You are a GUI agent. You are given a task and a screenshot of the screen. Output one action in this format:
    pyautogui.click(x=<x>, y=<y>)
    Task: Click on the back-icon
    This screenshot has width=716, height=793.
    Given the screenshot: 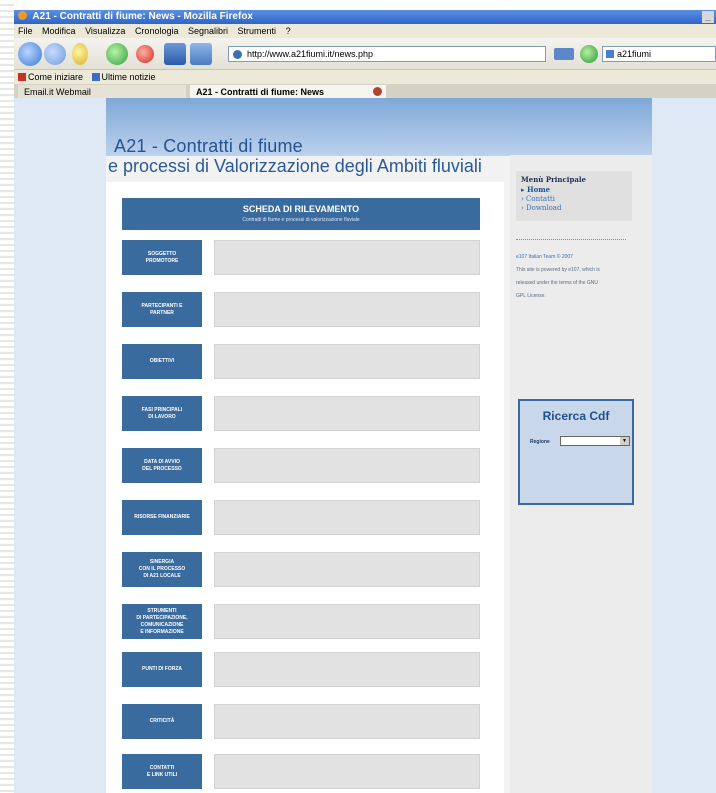 What is the action you would take?
    pyautogui.click(x=30, y=54)
    